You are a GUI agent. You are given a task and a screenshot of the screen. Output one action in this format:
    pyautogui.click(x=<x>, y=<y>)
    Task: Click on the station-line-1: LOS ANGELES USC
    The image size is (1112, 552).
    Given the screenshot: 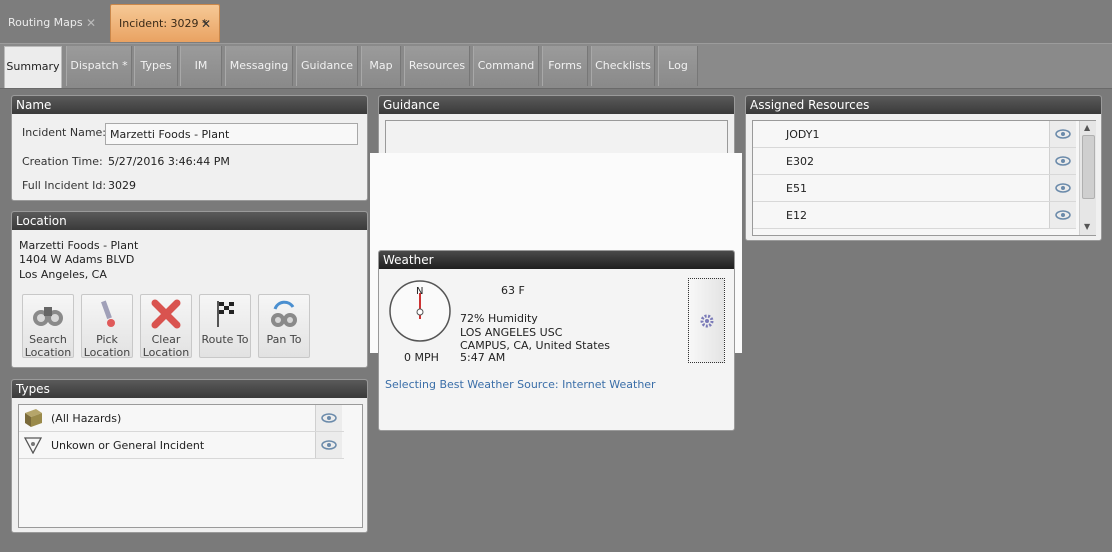 What is the action you would take?
    pyautogui.click(x=511, y=332)
    